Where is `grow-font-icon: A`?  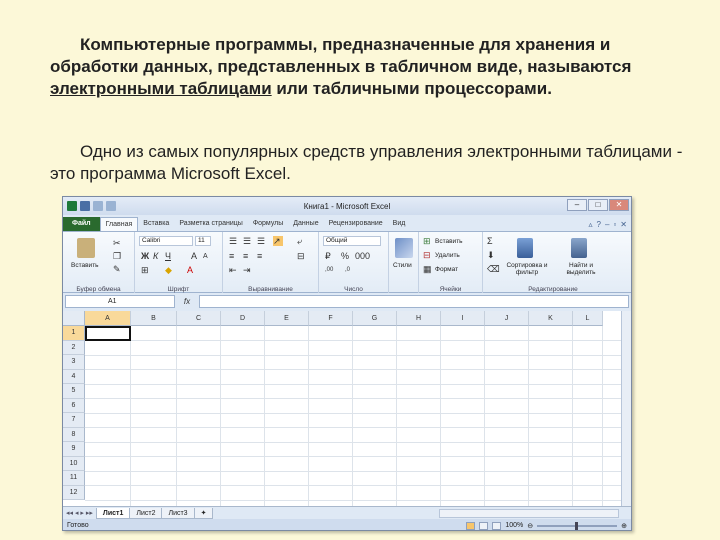
grow-font-icon: A is located at coordinates (194, 256).